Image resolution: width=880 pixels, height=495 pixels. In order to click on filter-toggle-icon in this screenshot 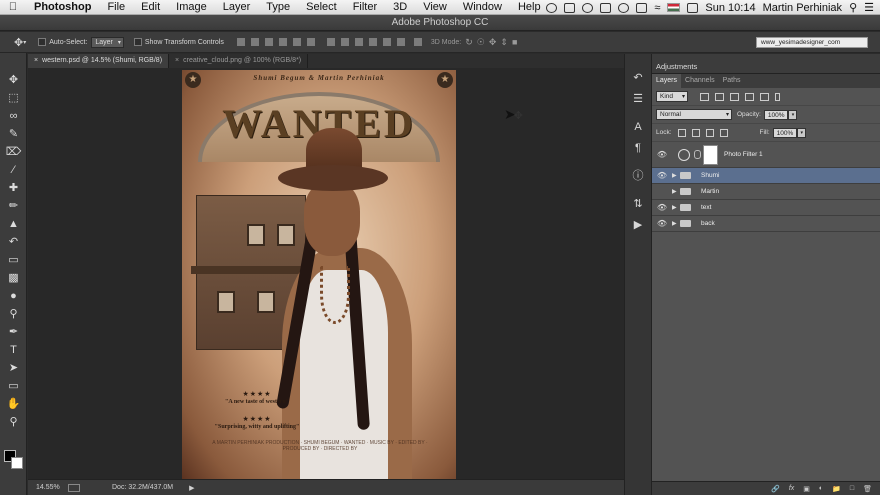, I will do `click(778, 96)`.